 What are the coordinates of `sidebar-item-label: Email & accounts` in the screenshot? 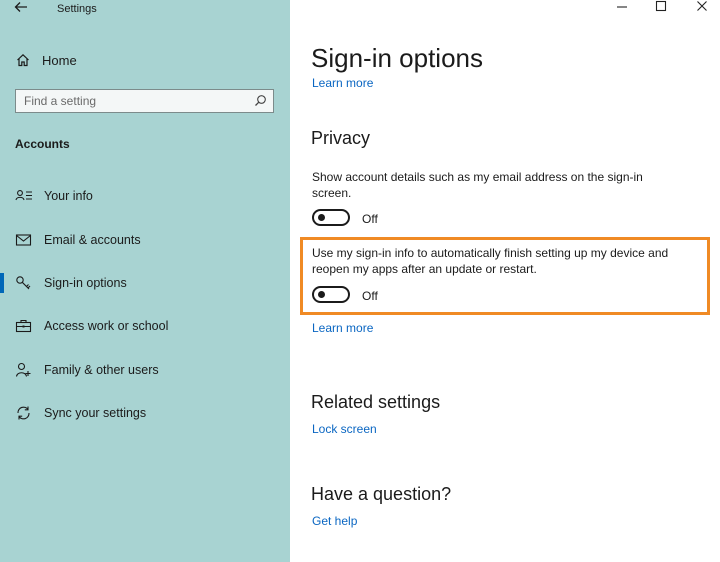 It's located at (92, 240).